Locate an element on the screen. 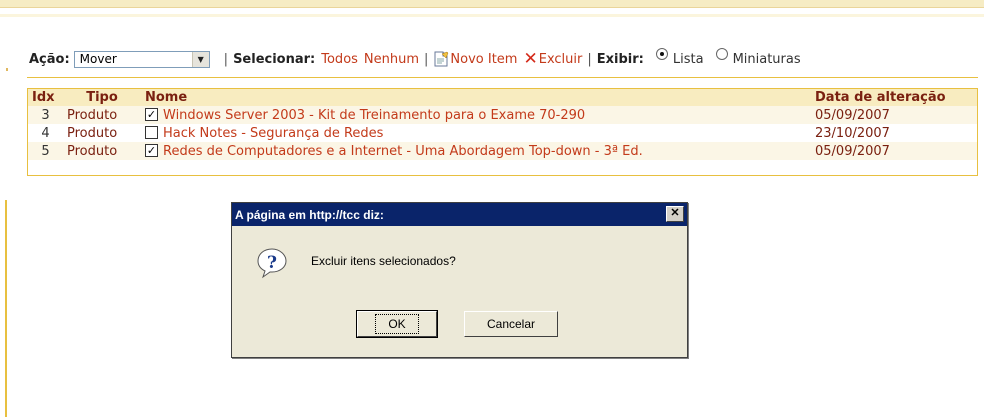  ok-button: OK is located at coordinates (397, 324).